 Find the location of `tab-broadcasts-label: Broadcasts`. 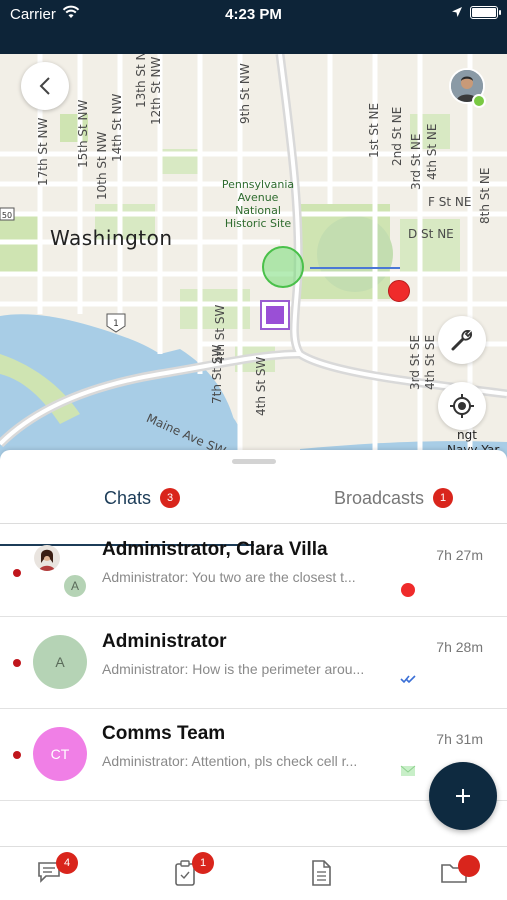

tab-broadcasts-label: Broadcasts is located at coordinates (379, 497).